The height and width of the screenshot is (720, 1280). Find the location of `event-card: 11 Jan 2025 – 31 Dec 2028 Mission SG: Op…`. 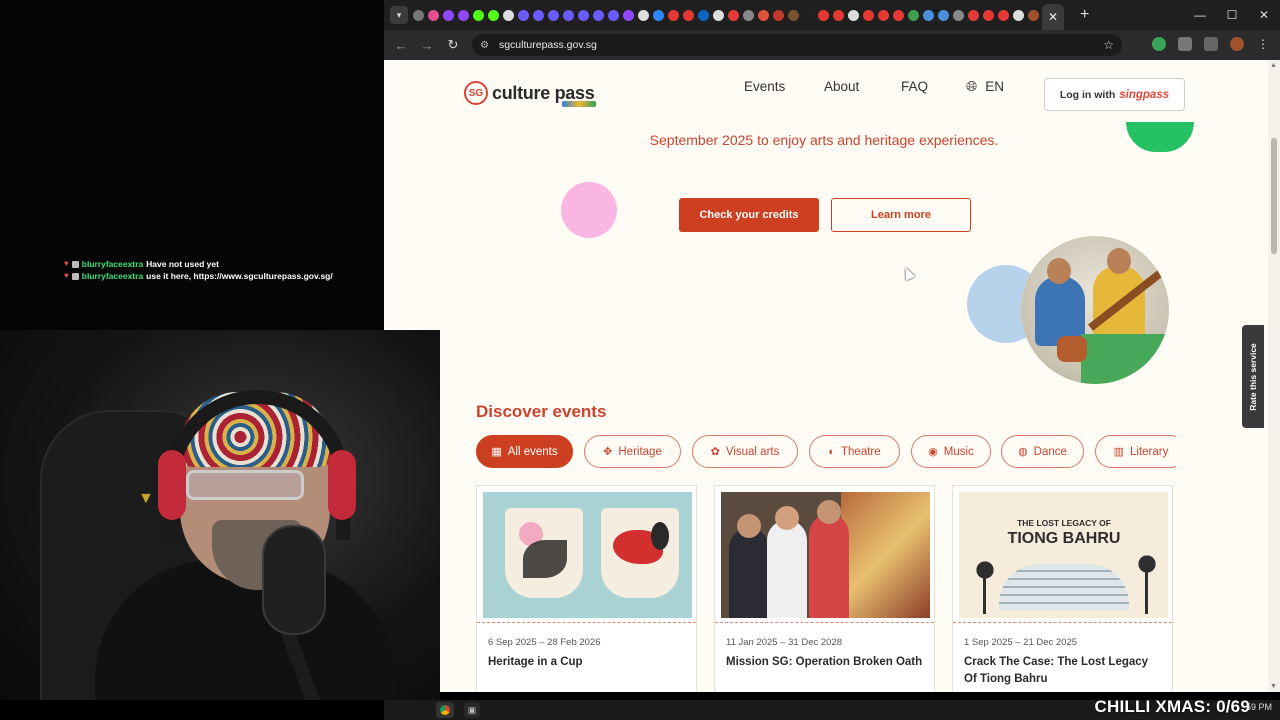

event-card: 11 Jan 2025 – 31 Dec 2028 Mission SG: Op… is located at coordinates (824, 588).